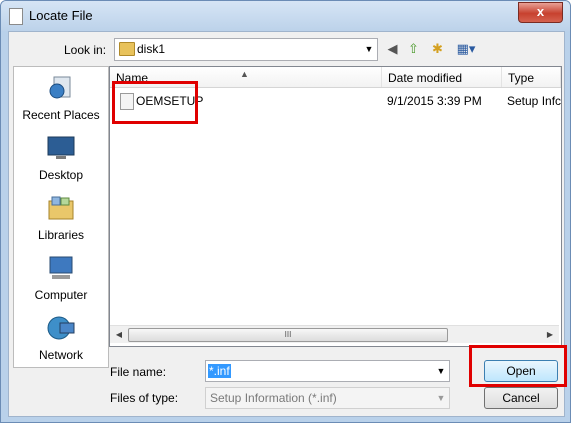 The image size is (571, 423). What do you see at coordinates (550, 334) in the screenshot?
I see `scroll-right-icon: ▶` at bounding box center [550, 334].